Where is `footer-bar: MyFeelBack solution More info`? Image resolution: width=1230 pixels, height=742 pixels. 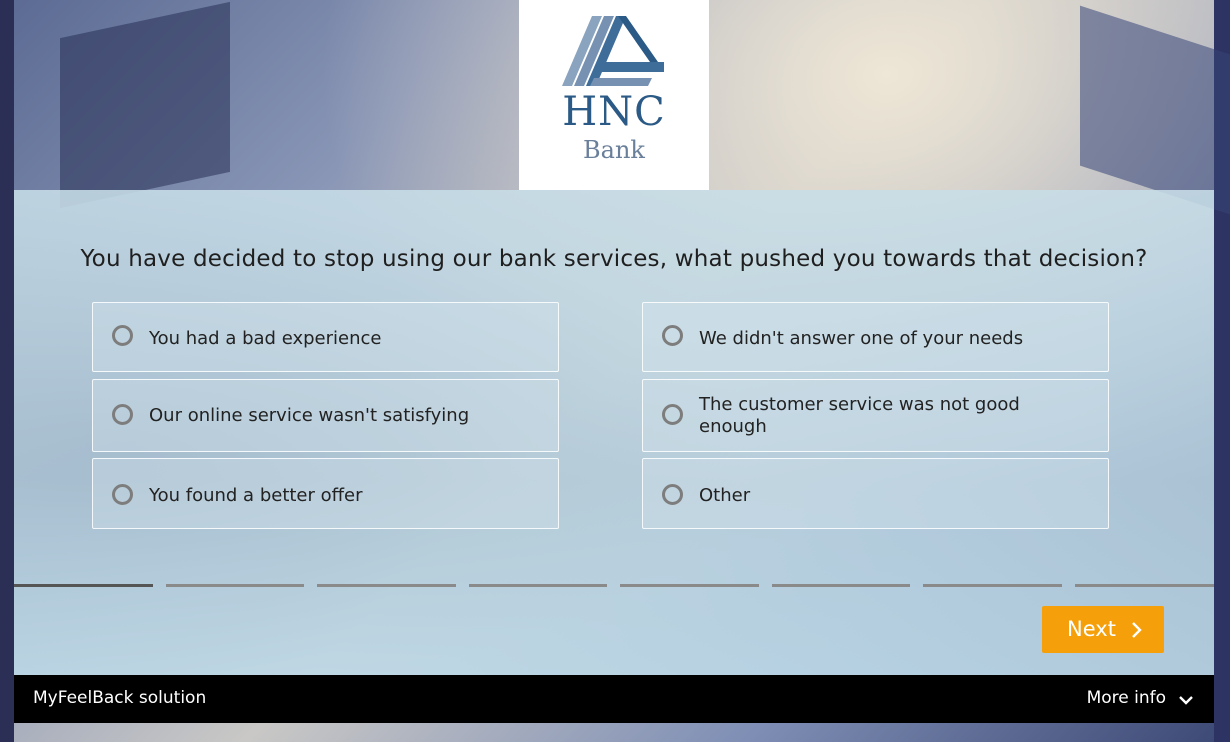 footer-bar: MyFeelBack solution More info is located at coordinates (614, 699).